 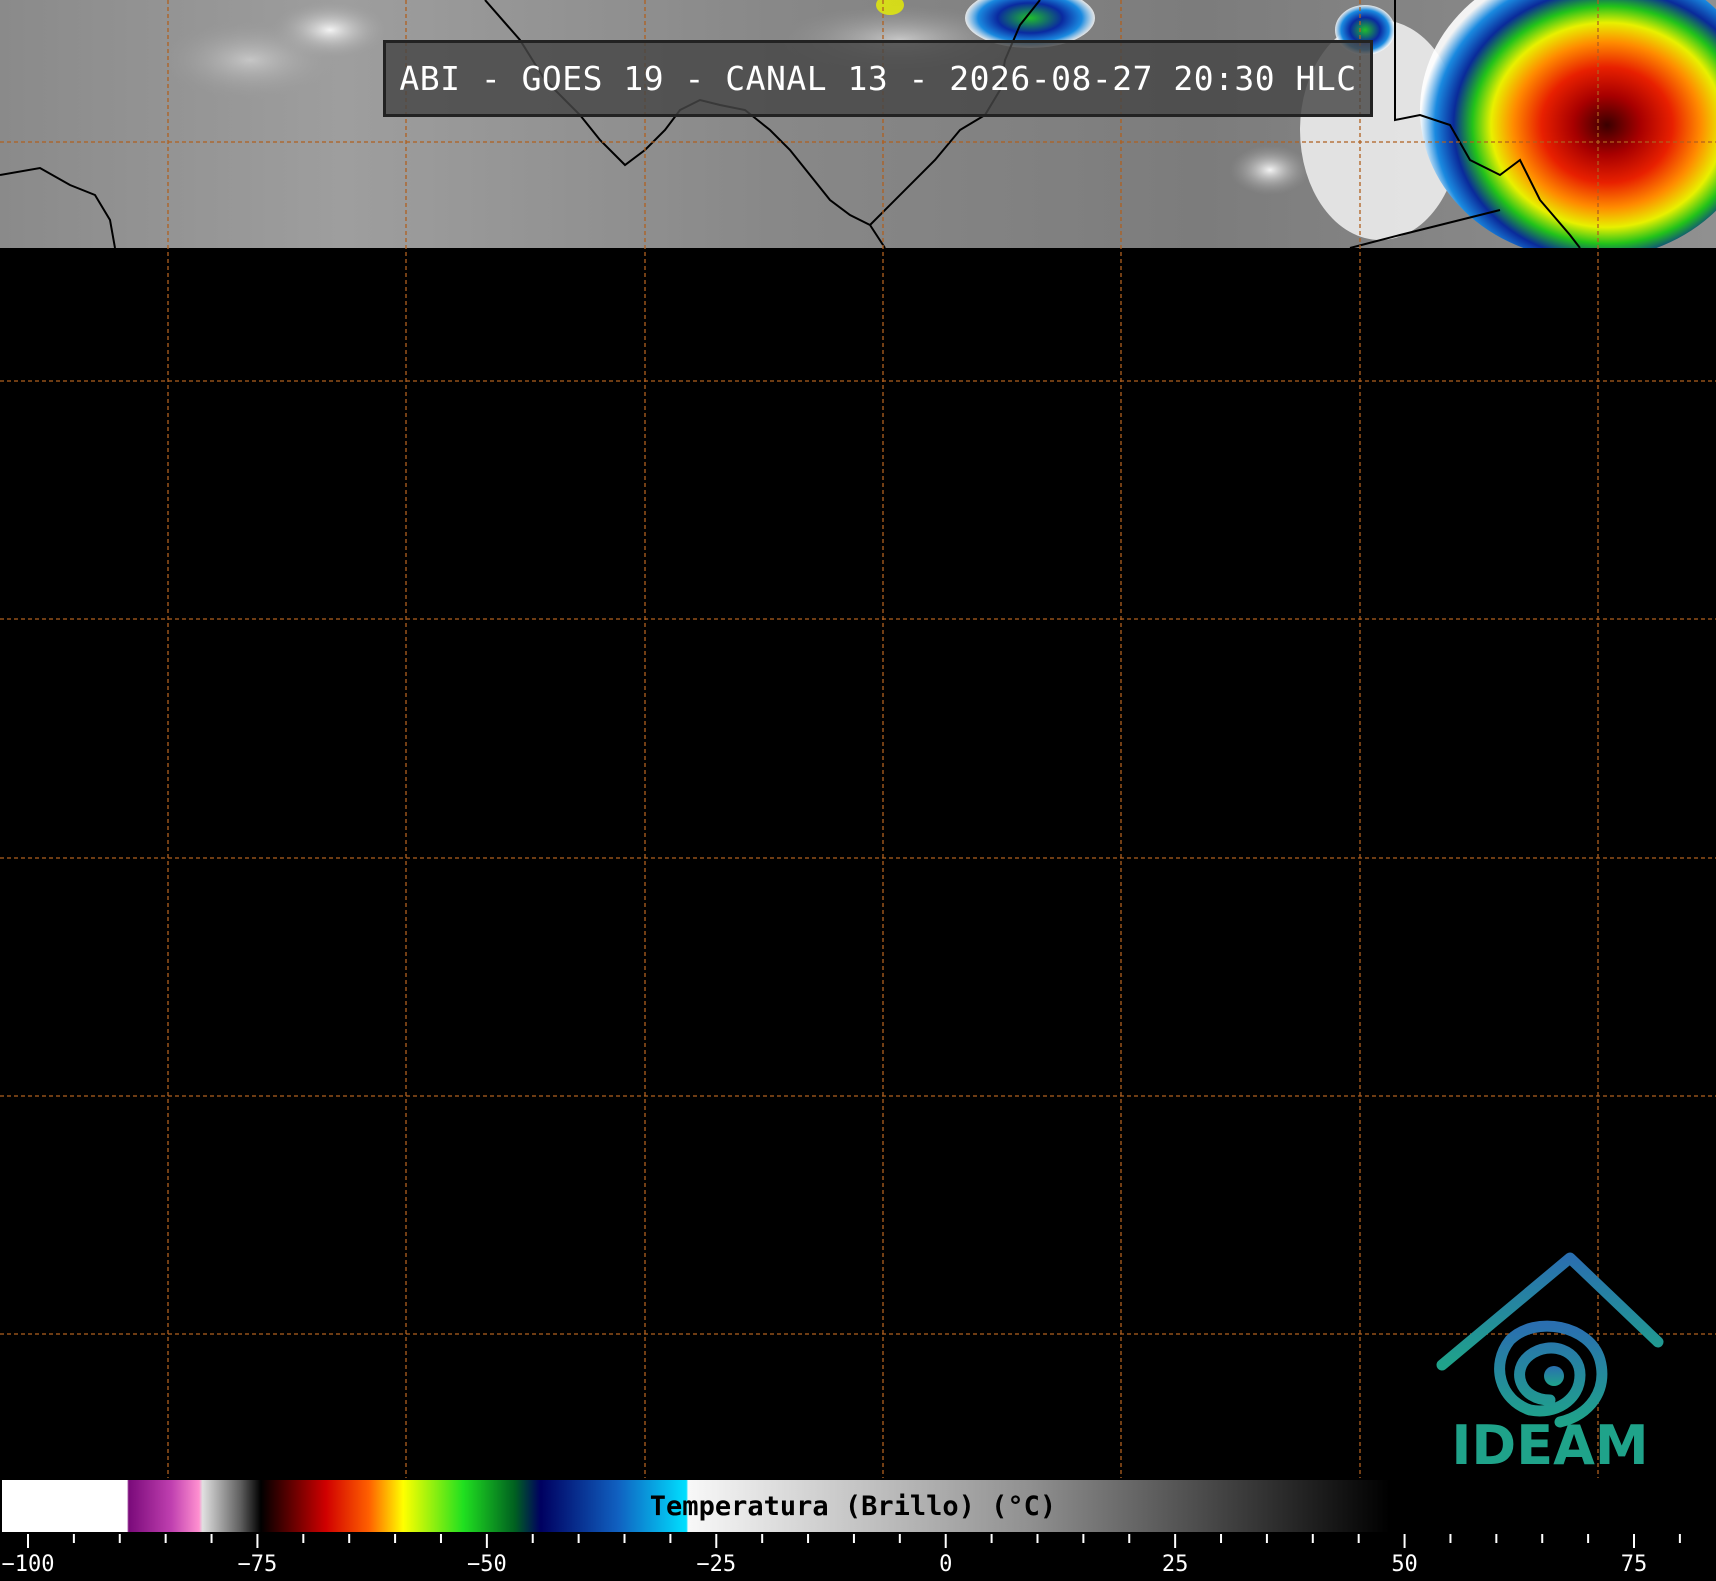 I want to click on colorbar-tick-label: −50, so click(x=487, y=1564).